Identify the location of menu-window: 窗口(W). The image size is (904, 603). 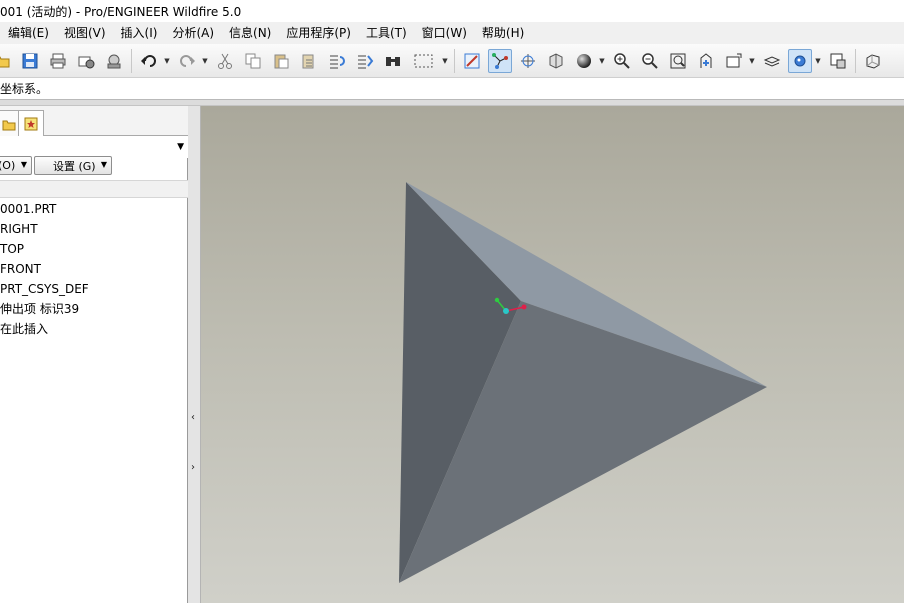
(444, 33).